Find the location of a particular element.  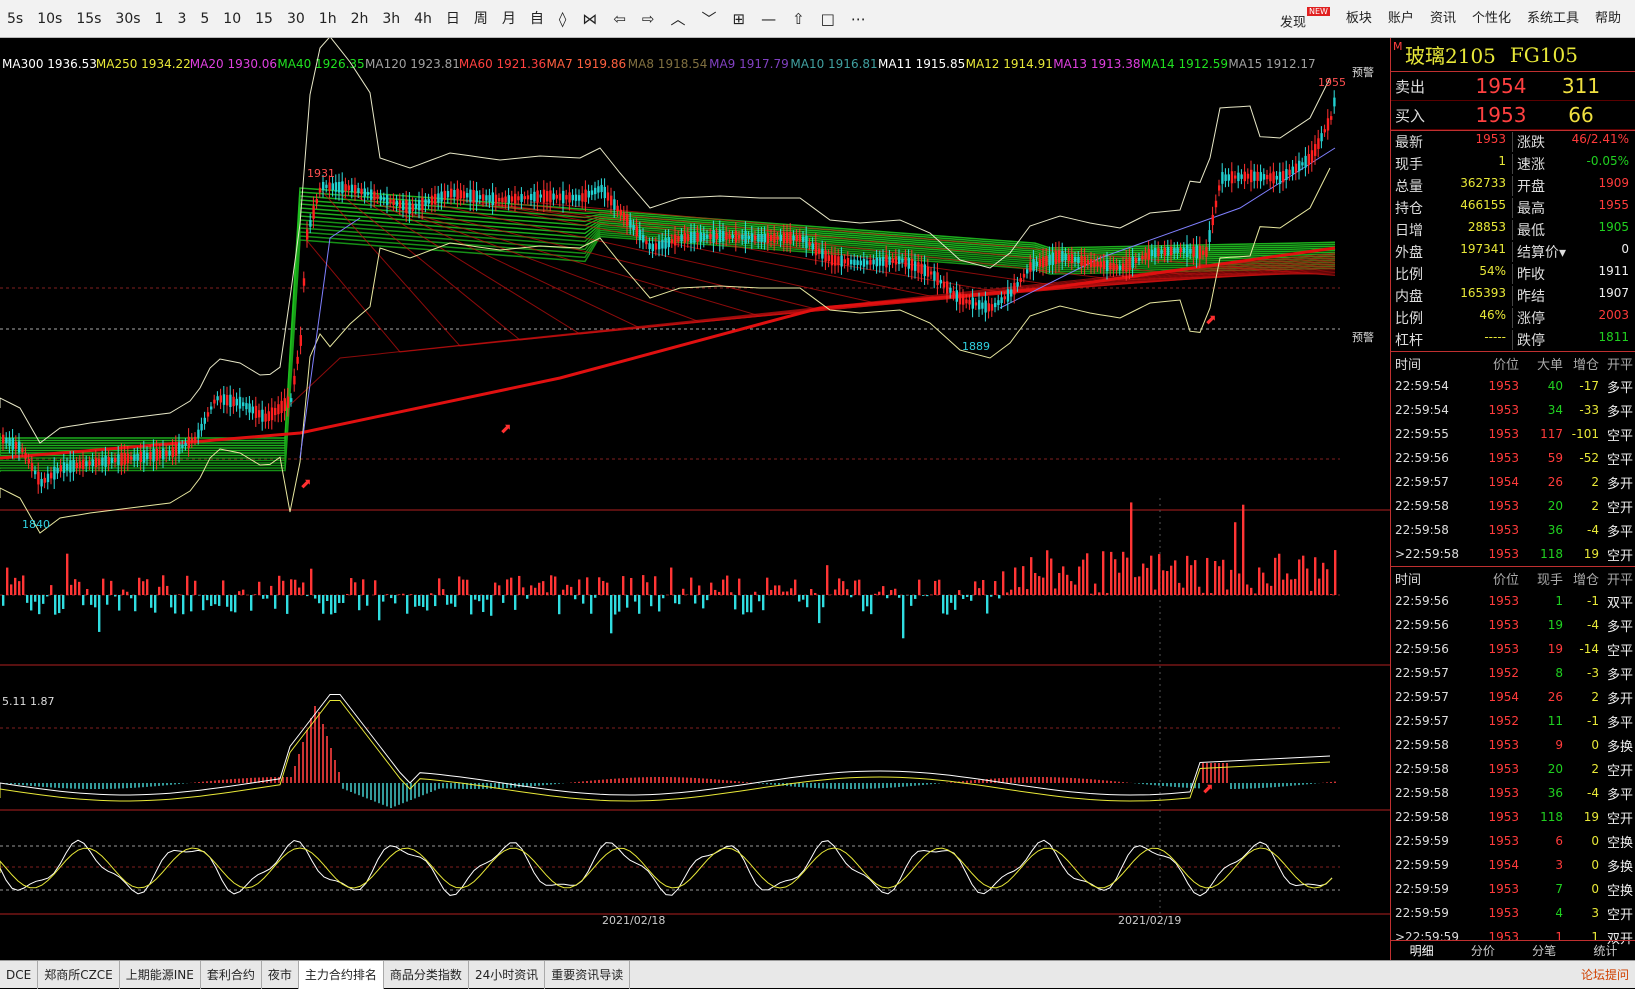

forum-link: 论坛提问 is located at coordinates (1605, 975).